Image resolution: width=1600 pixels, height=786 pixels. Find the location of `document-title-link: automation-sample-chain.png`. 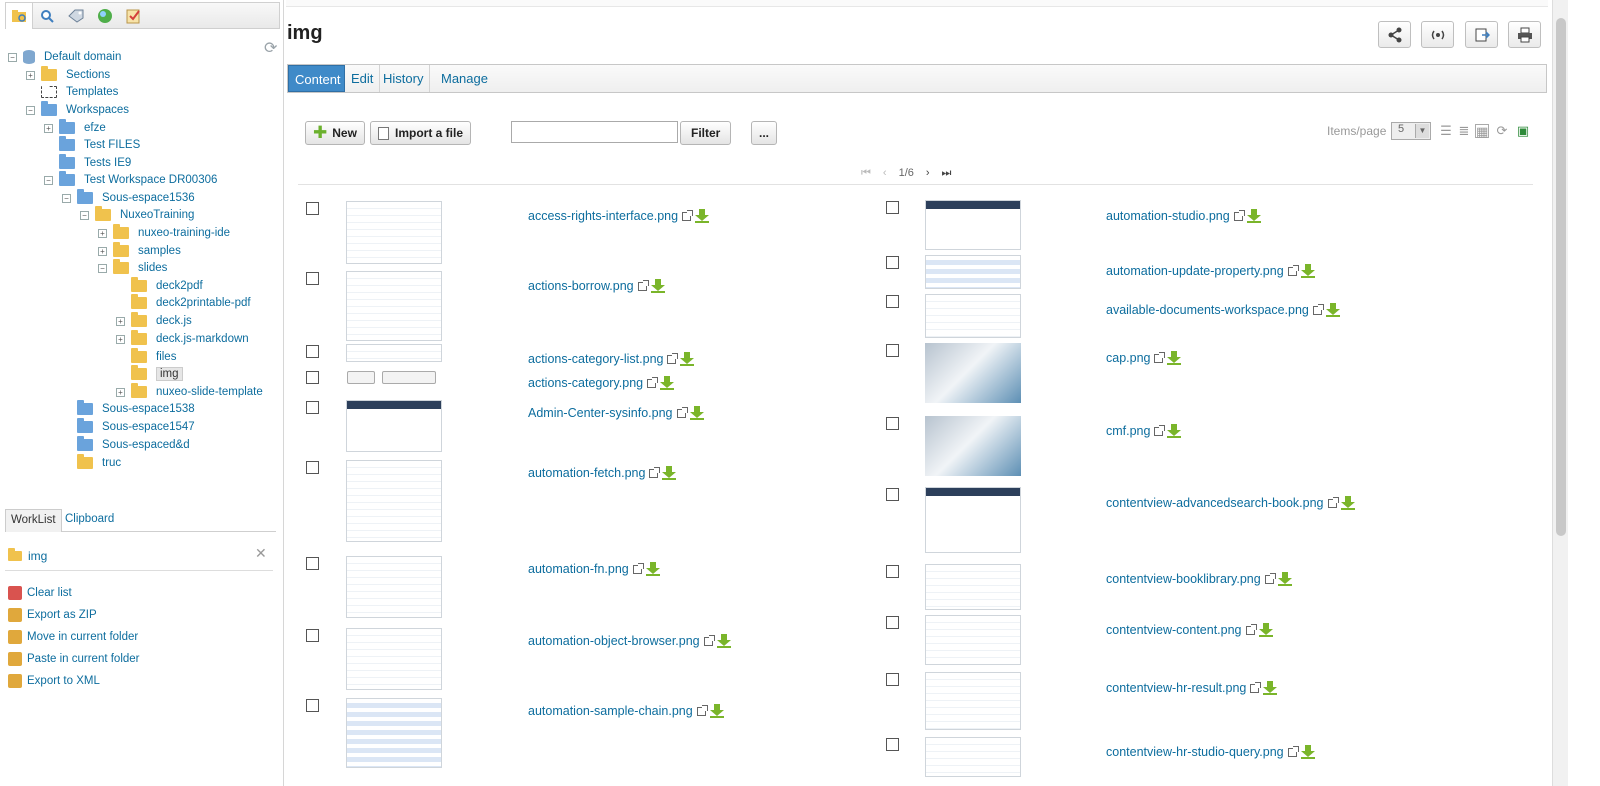

document-title-link: automation-sample-chain.png is located at coordinates (626, 711).